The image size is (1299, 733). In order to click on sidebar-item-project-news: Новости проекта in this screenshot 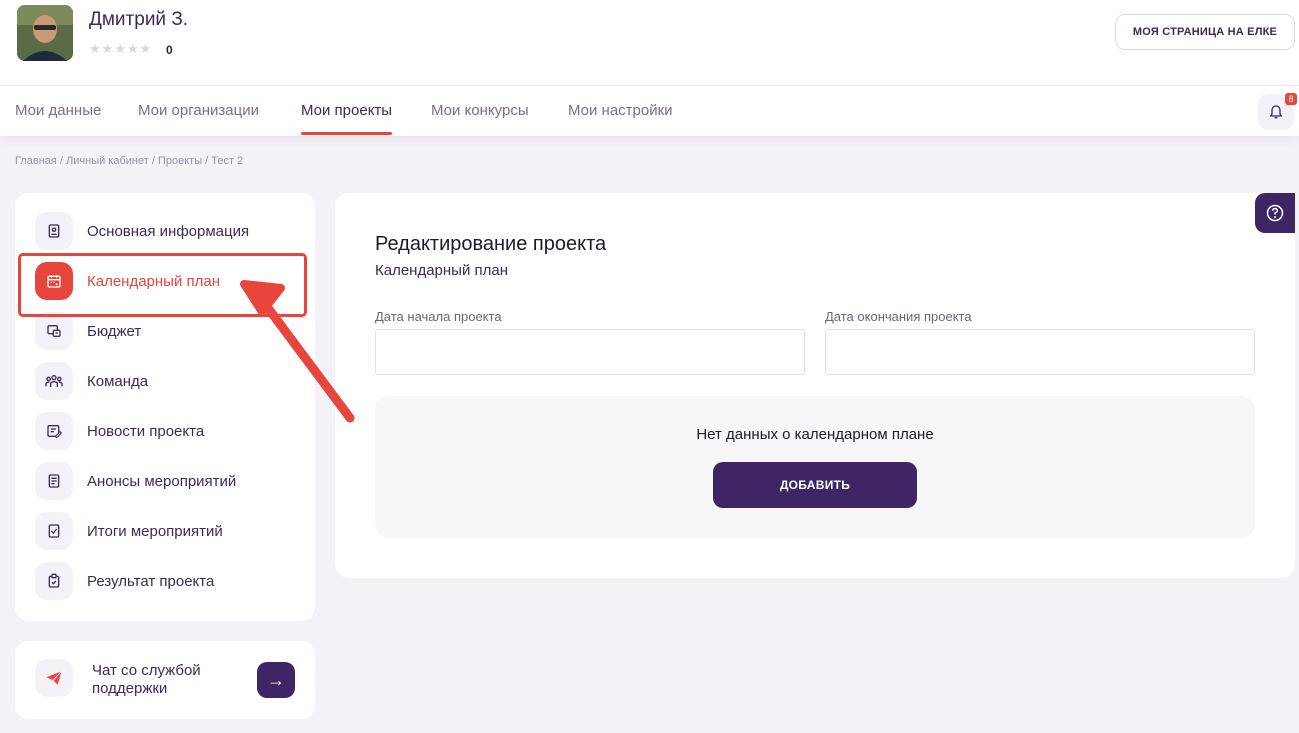, I will do `click(170, 431)`.